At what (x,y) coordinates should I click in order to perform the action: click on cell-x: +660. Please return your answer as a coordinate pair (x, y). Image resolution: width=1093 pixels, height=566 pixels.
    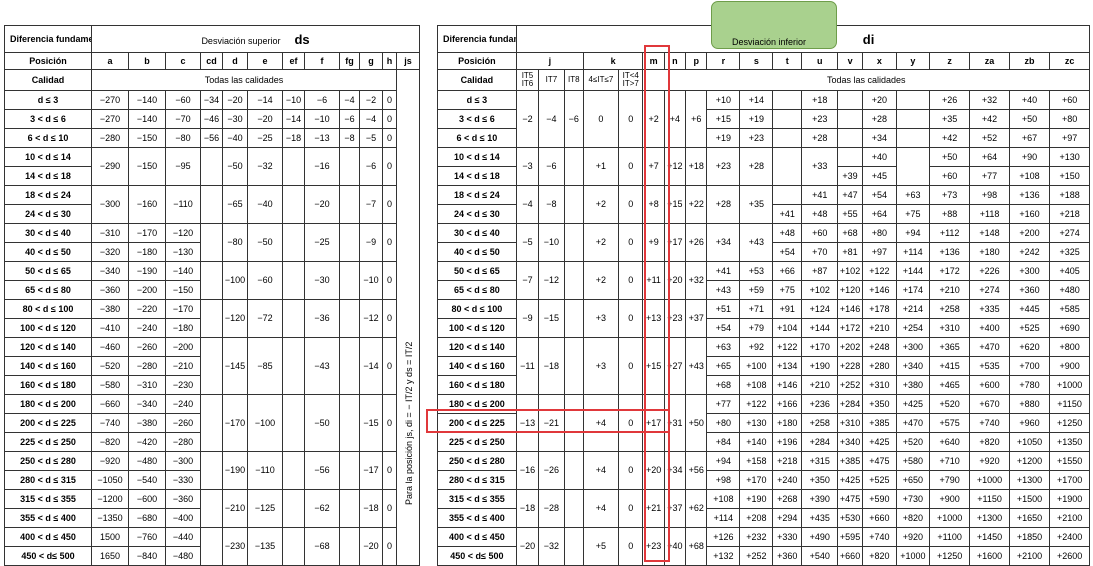
    Looking at the image, I should click on (879, 518).